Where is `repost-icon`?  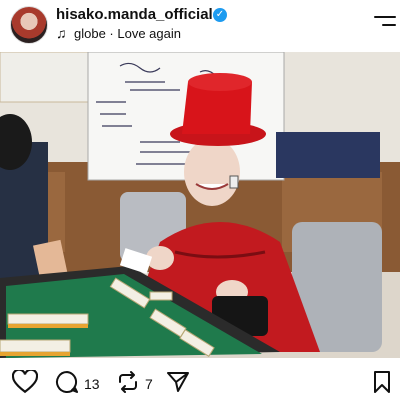
repost-icon is located at coordinates (128, 382).